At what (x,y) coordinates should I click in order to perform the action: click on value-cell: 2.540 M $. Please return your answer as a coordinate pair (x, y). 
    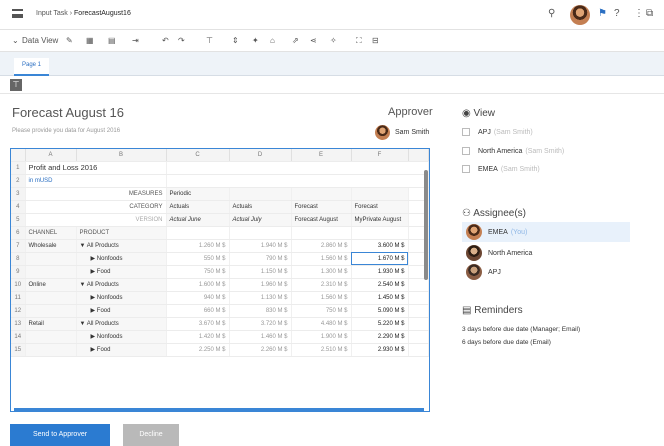
    Looking at the image, I should click on (380, 285).